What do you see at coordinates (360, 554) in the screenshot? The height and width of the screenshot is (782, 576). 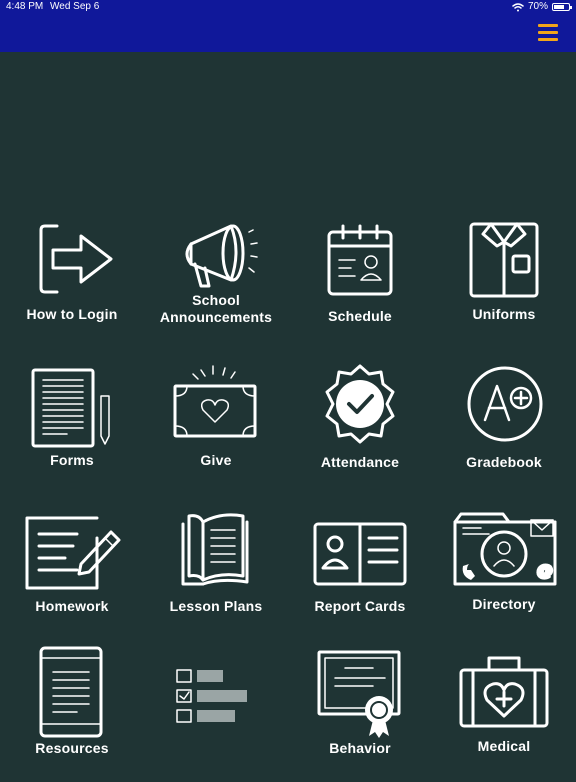 I see `report-card-icon` at bounding box center [360, 554].